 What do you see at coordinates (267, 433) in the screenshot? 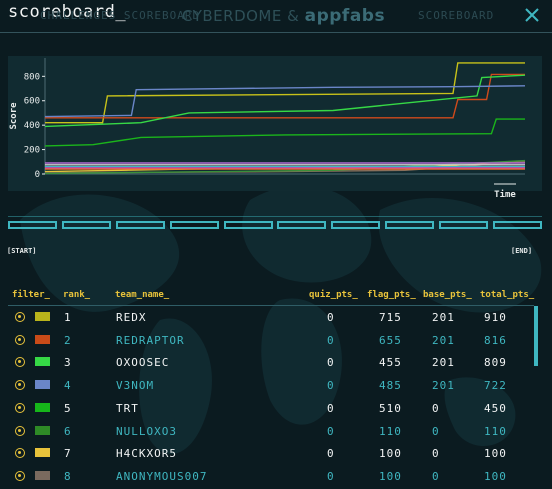
I see `table-row: 6 NULLOXO3 0 110 0 110` at bounding box center [267, 433].